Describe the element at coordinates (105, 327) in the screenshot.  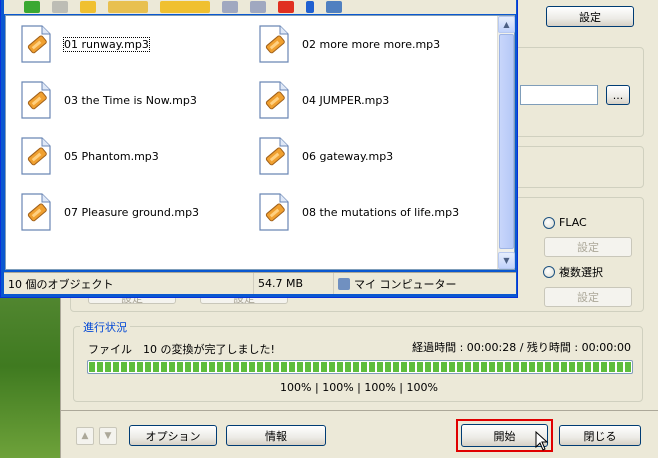
I see `progress-legend: 進行状況` at that location.